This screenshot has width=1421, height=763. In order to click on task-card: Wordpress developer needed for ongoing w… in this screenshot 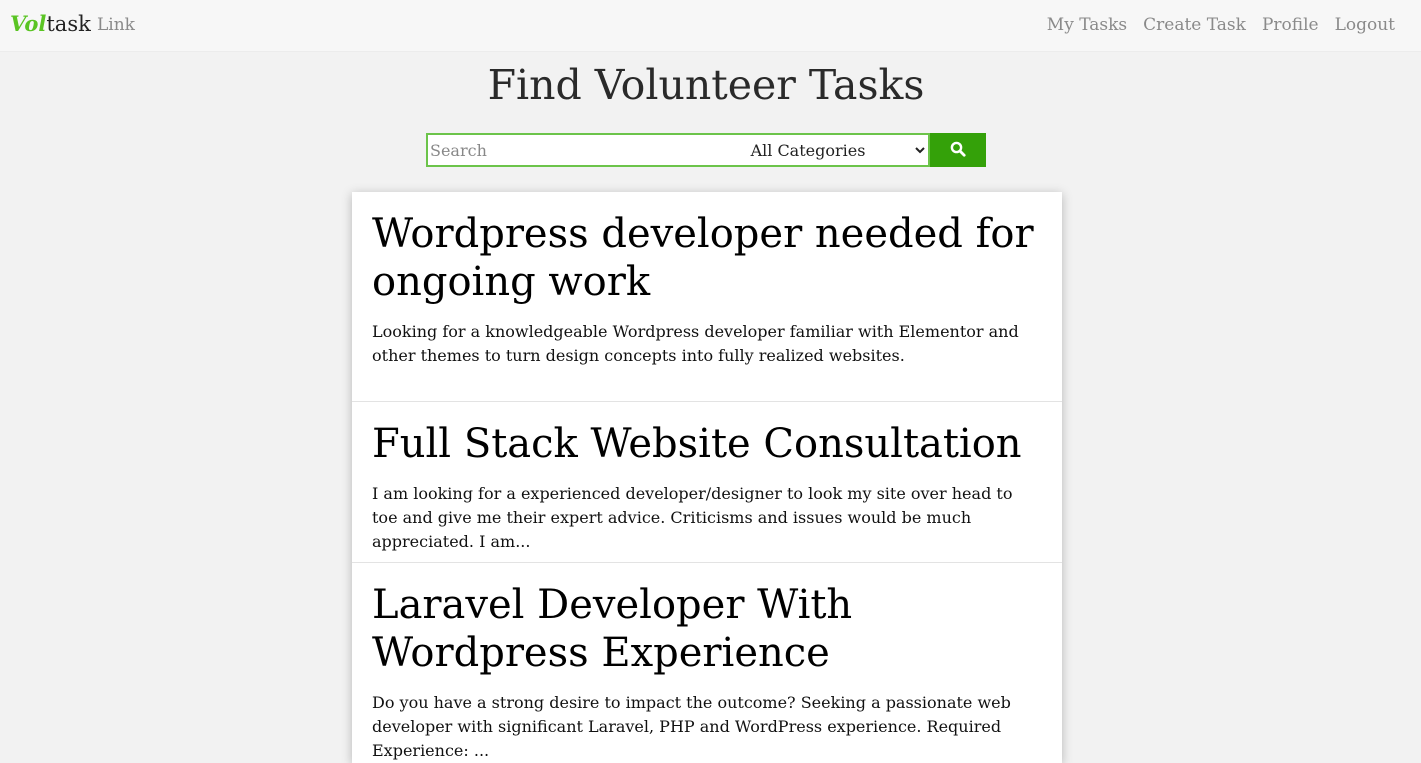, I will do `click(707, 297)`.